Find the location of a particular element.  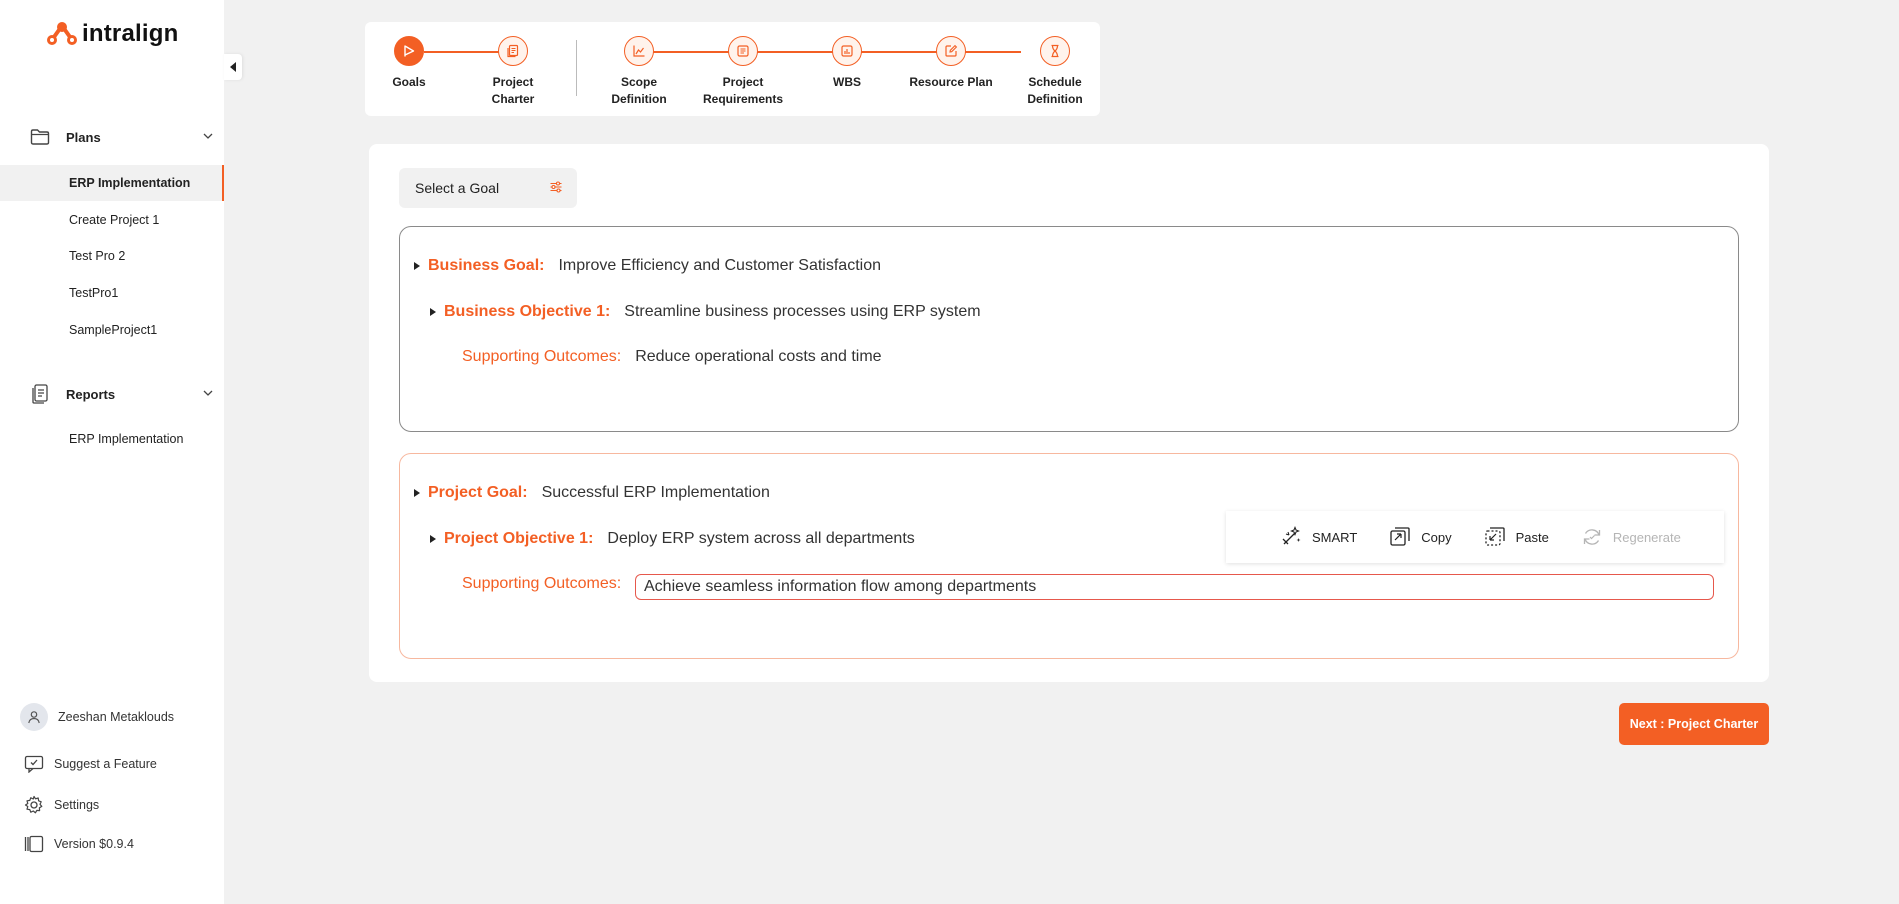

user-profile: Zeeshan Metaklouds is located at coordinates (97, 717).